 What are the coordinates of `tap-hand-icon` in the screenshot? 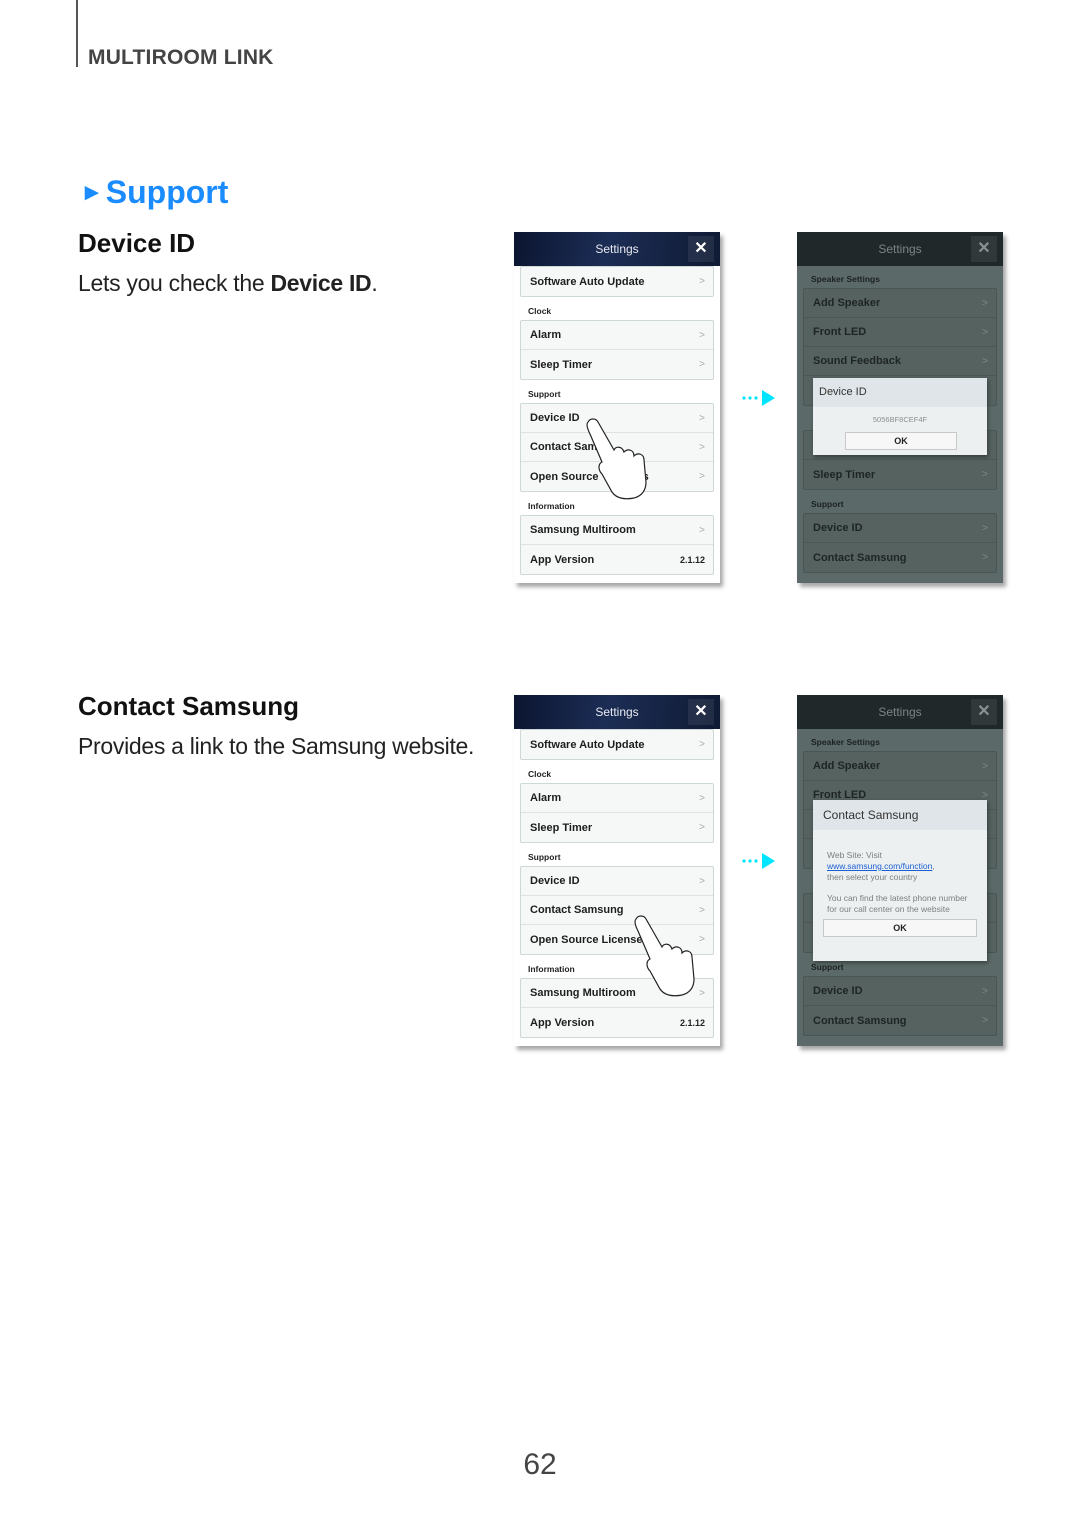 It's located at (664, 956).